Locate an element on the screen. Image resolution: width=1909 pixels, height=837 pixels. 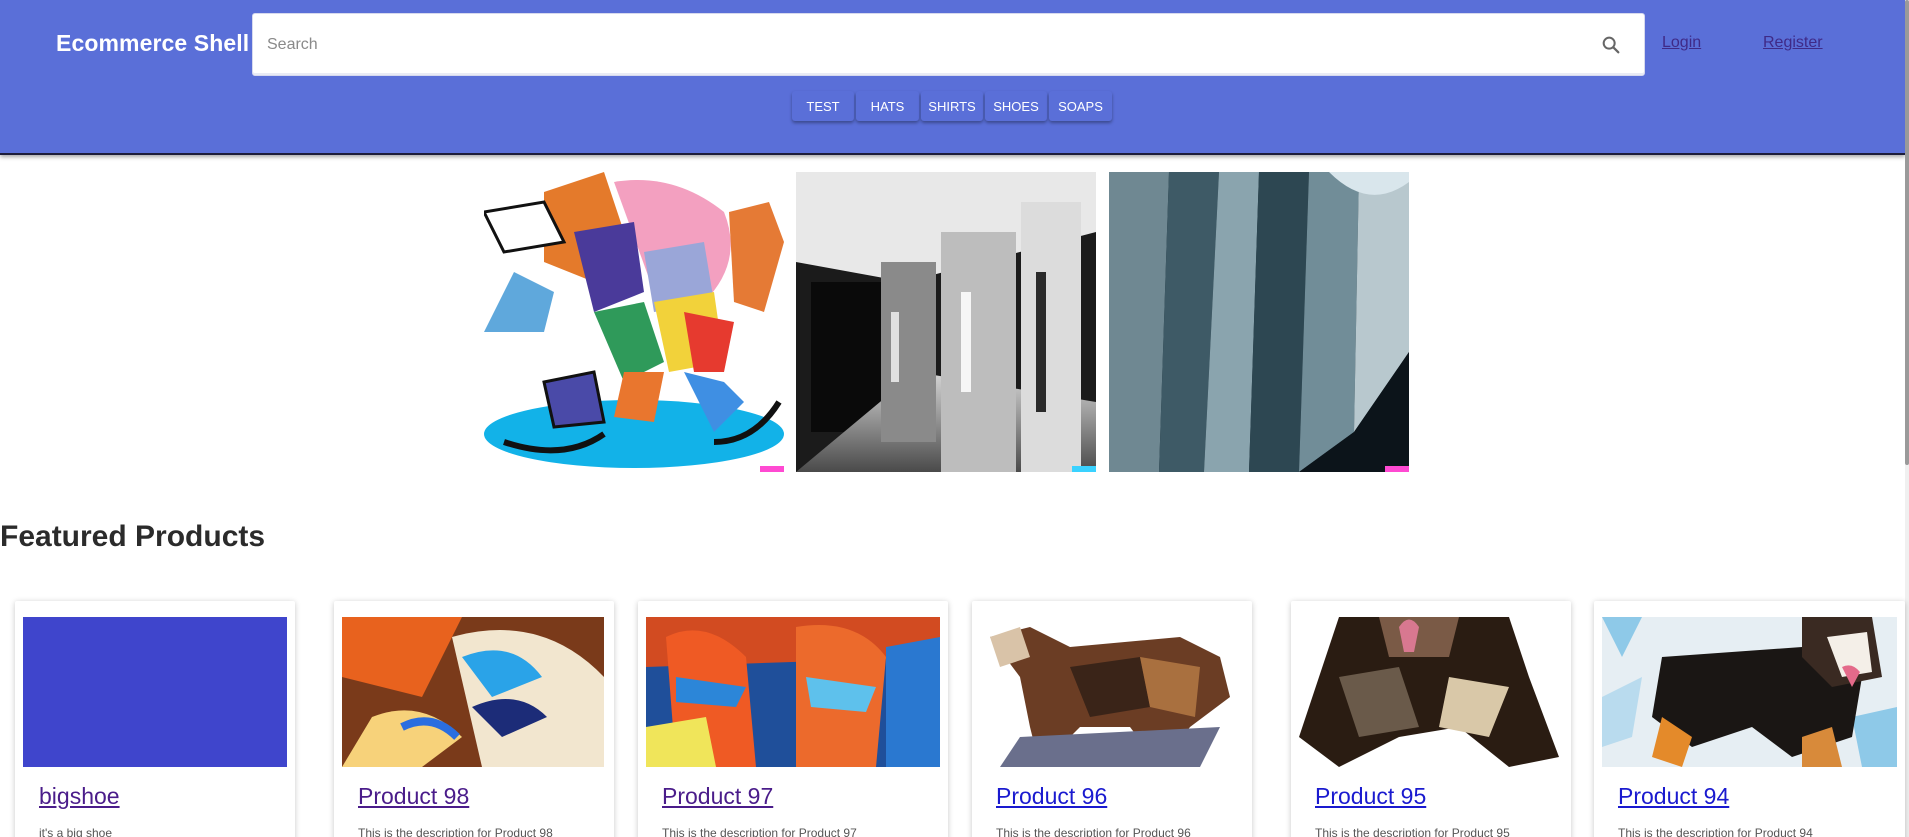
category-button-hats: HATS is located at coordinates (887, 106).